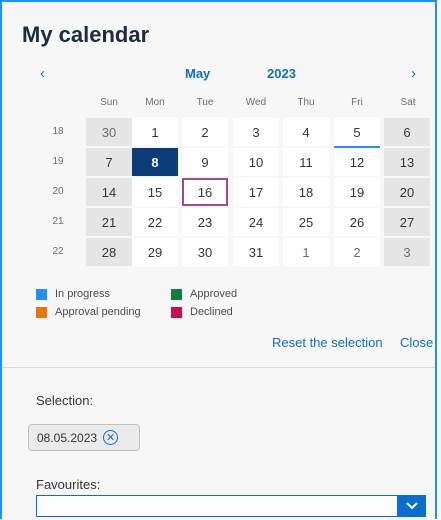  I want to click on weekday-header-sat: Sat, so click(408, 102).